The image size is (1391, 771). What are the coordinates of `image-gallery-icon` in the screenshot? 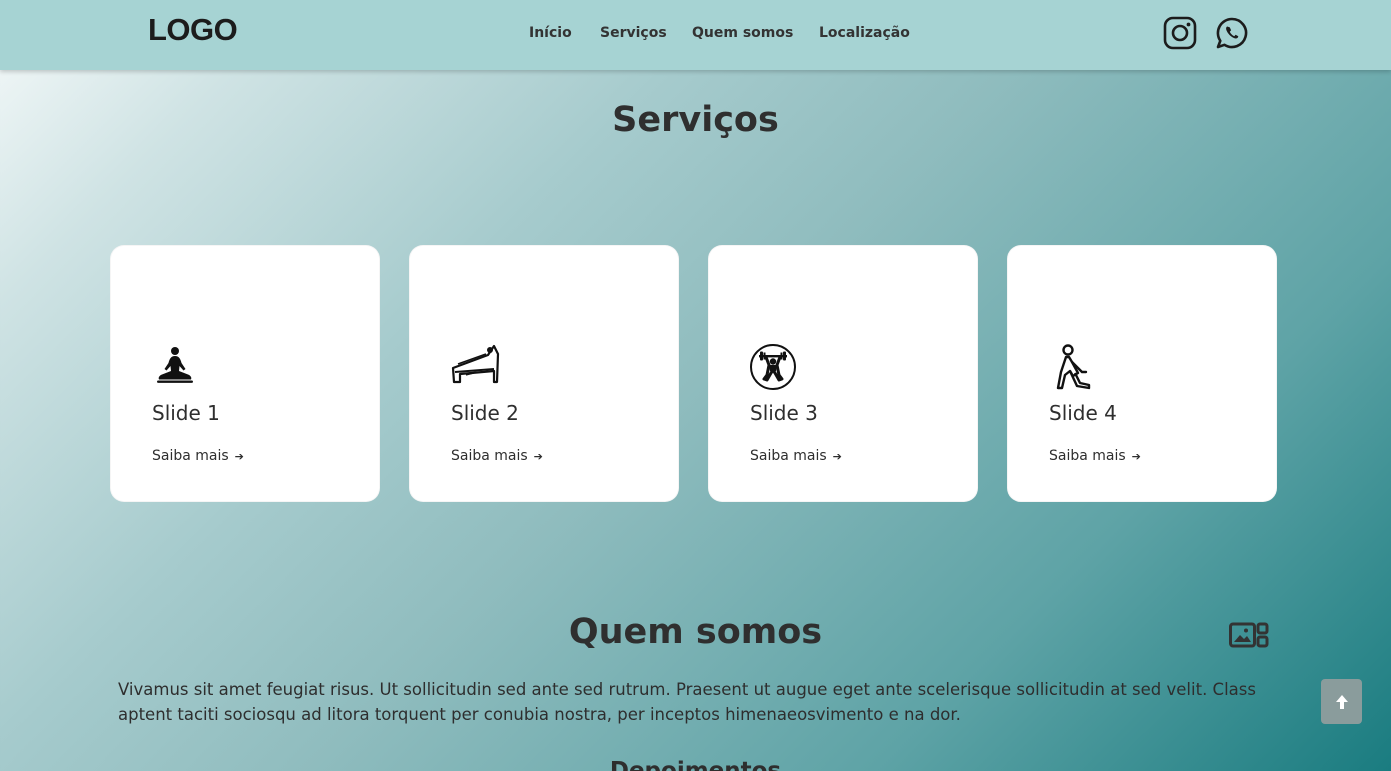 It's located at (1249, 636).